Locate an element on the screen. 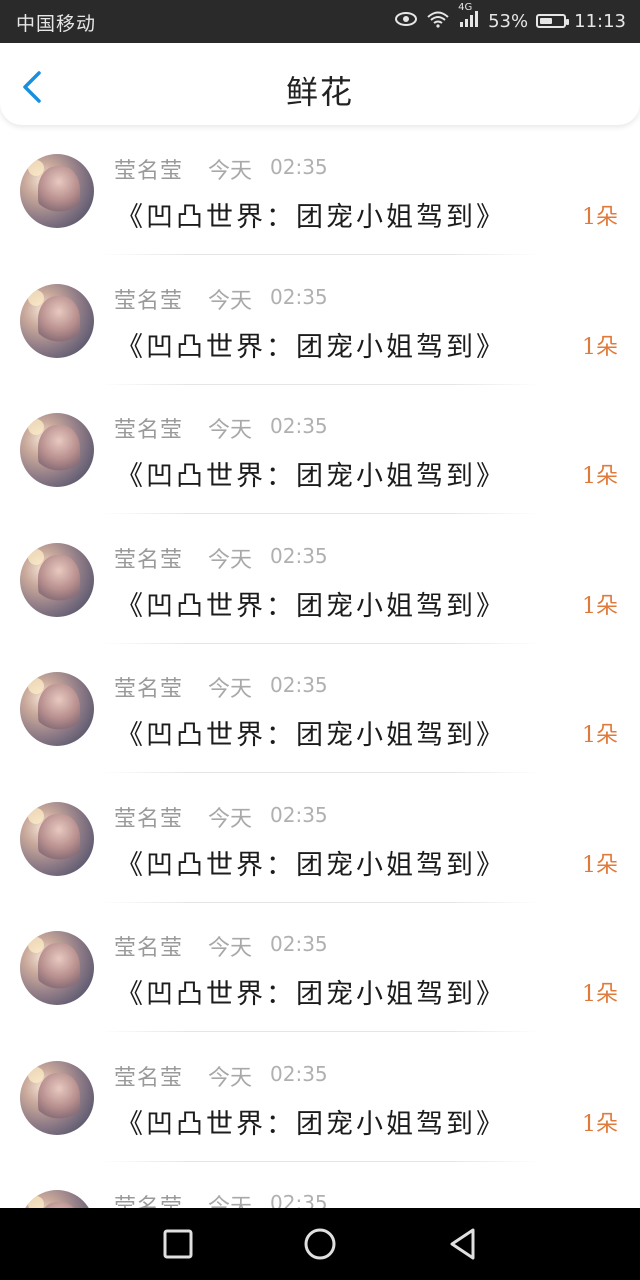 This screenshot has height=1280, width=640. battery-level is located at coordinates (546, 21).